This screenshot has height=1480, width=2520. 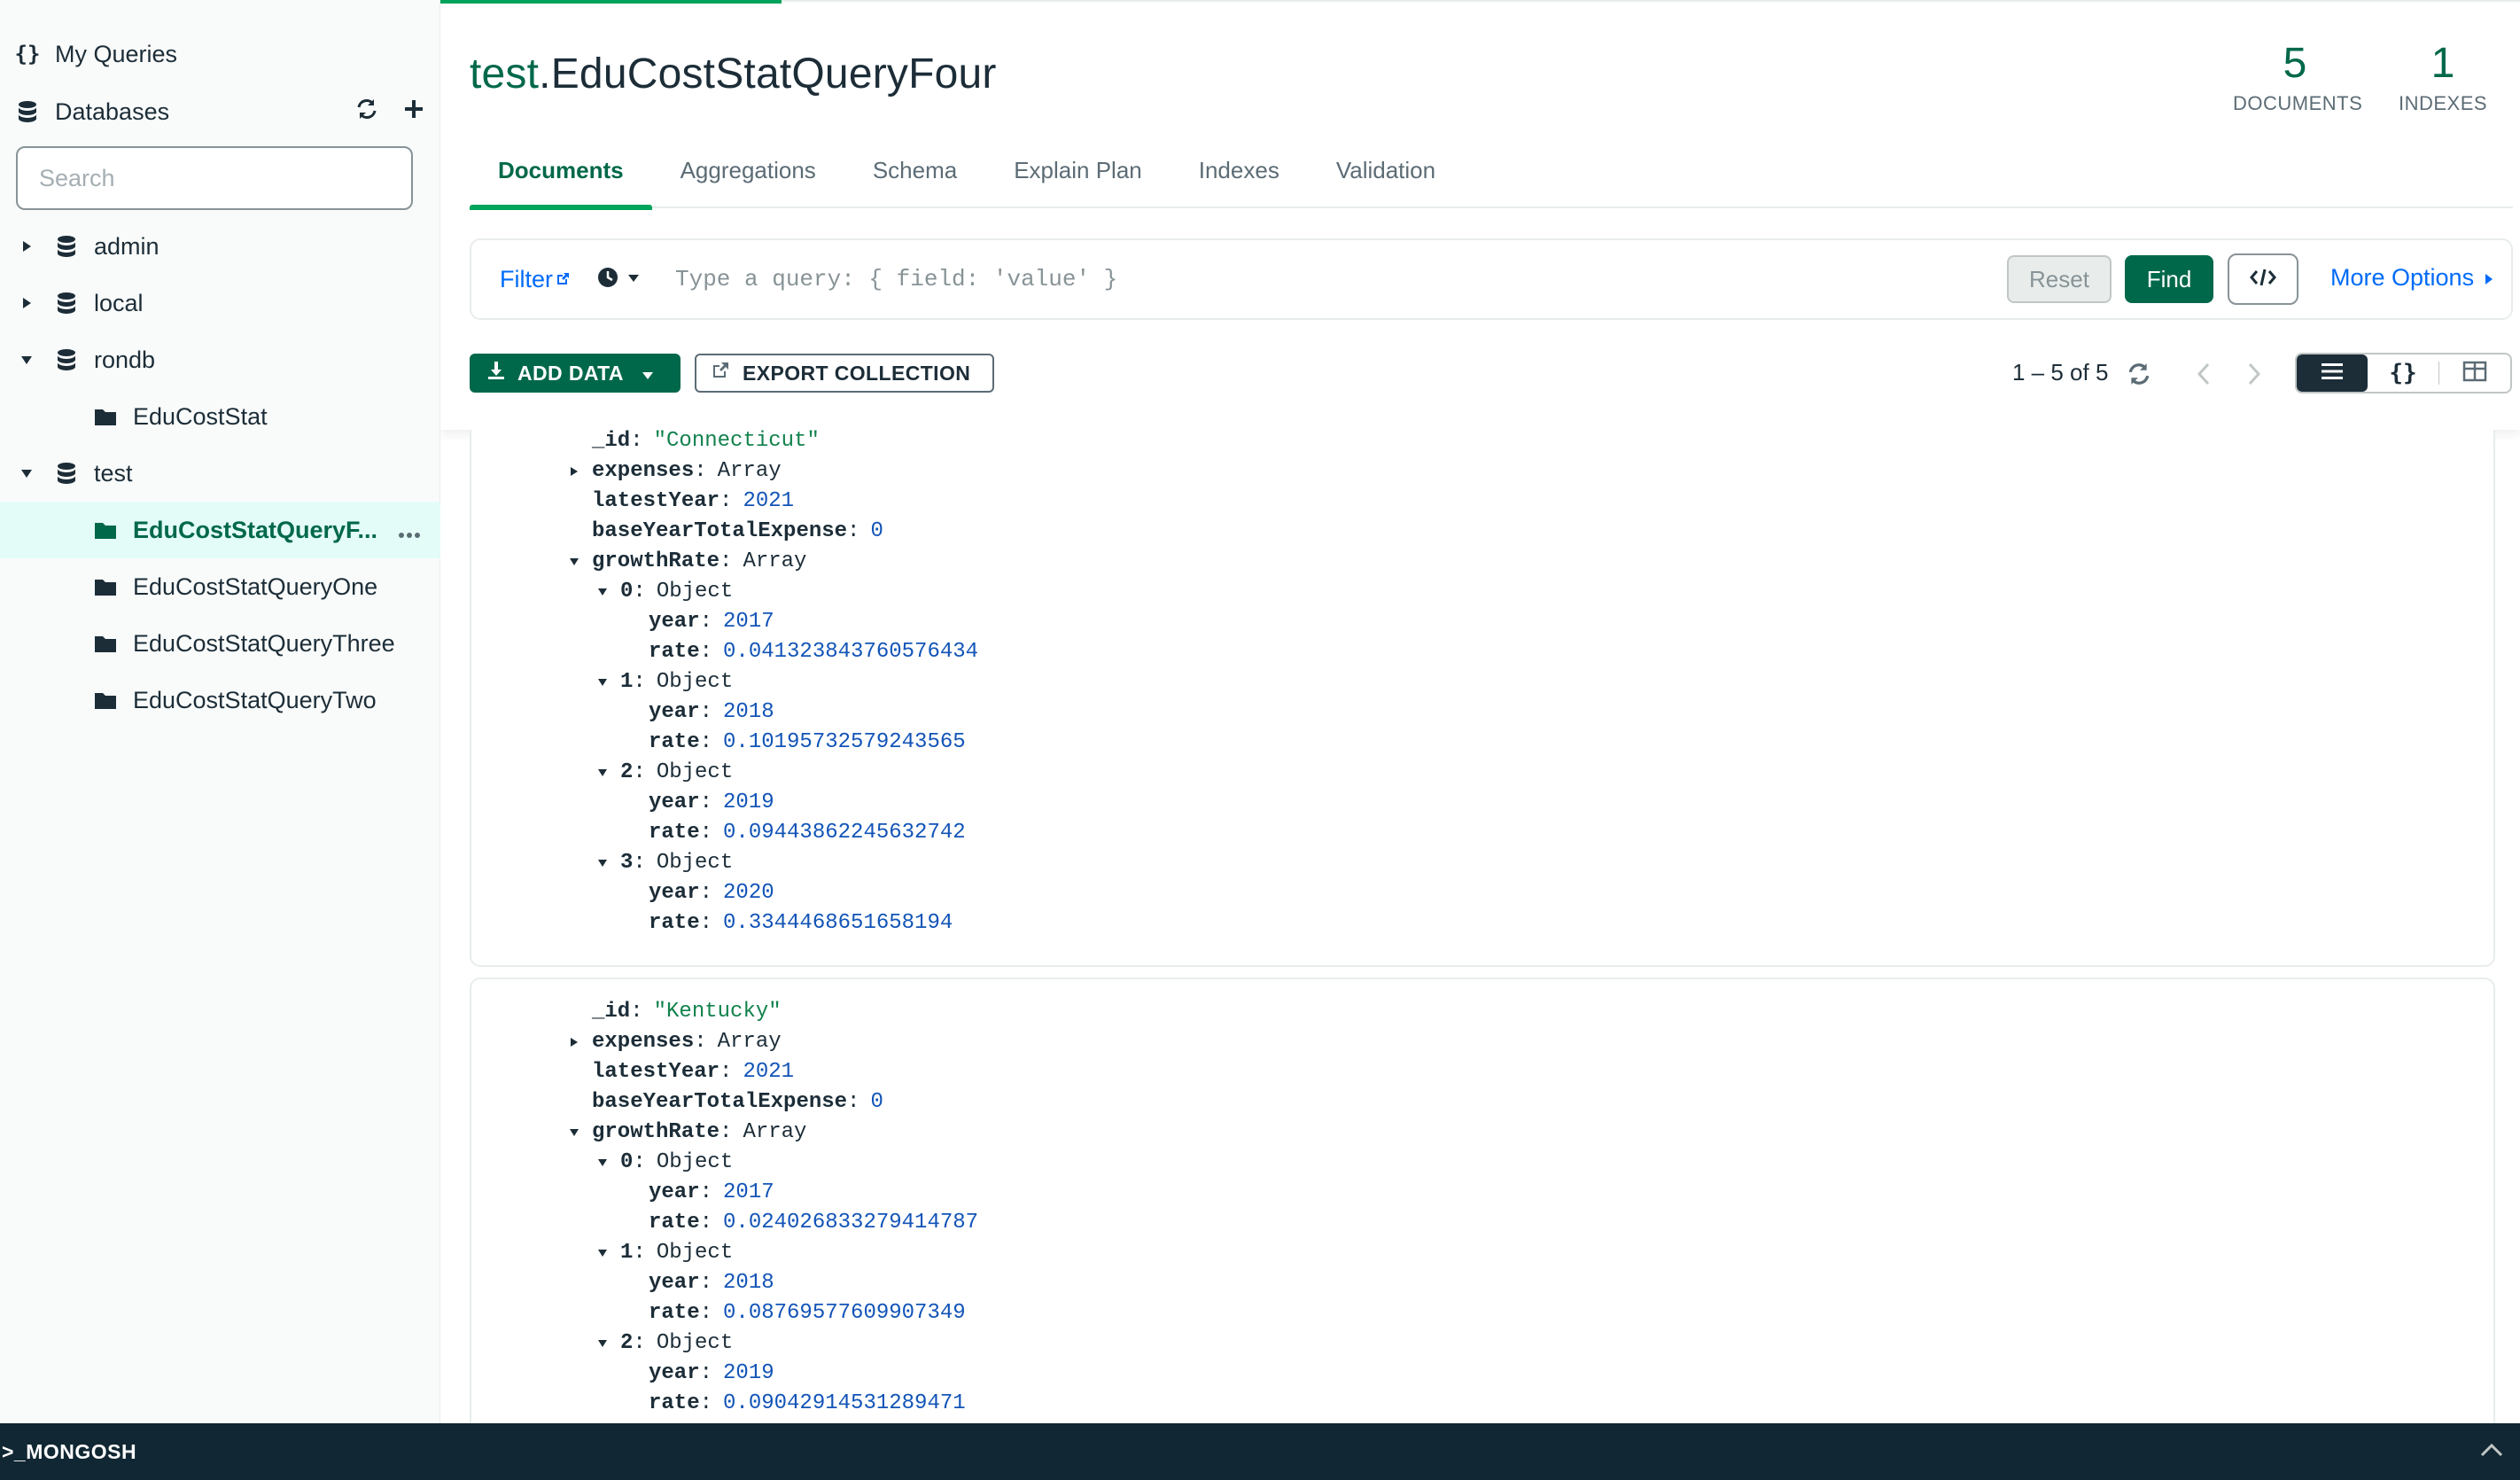 What do you see at coordinates (220, 643) in the screenshot?
I see `sidebar-collection-educoststatquerythree: EduCostStatQueryThree` at bounding box center [220, 643].